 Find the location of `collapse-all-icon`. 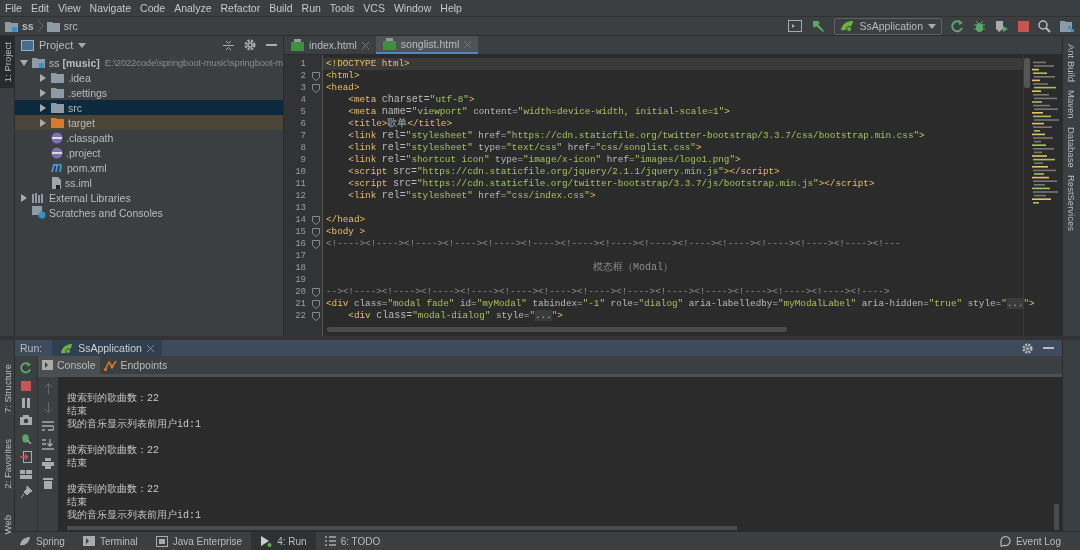

collapse-all-icon is located at coordinates (228, 45).